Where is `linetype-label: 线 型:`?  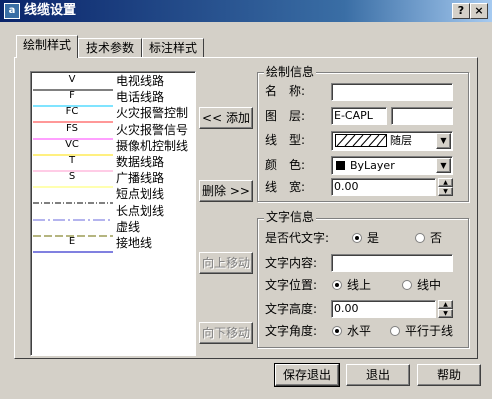 linetype-label: 线 型: is located at coordinates (285, 140).